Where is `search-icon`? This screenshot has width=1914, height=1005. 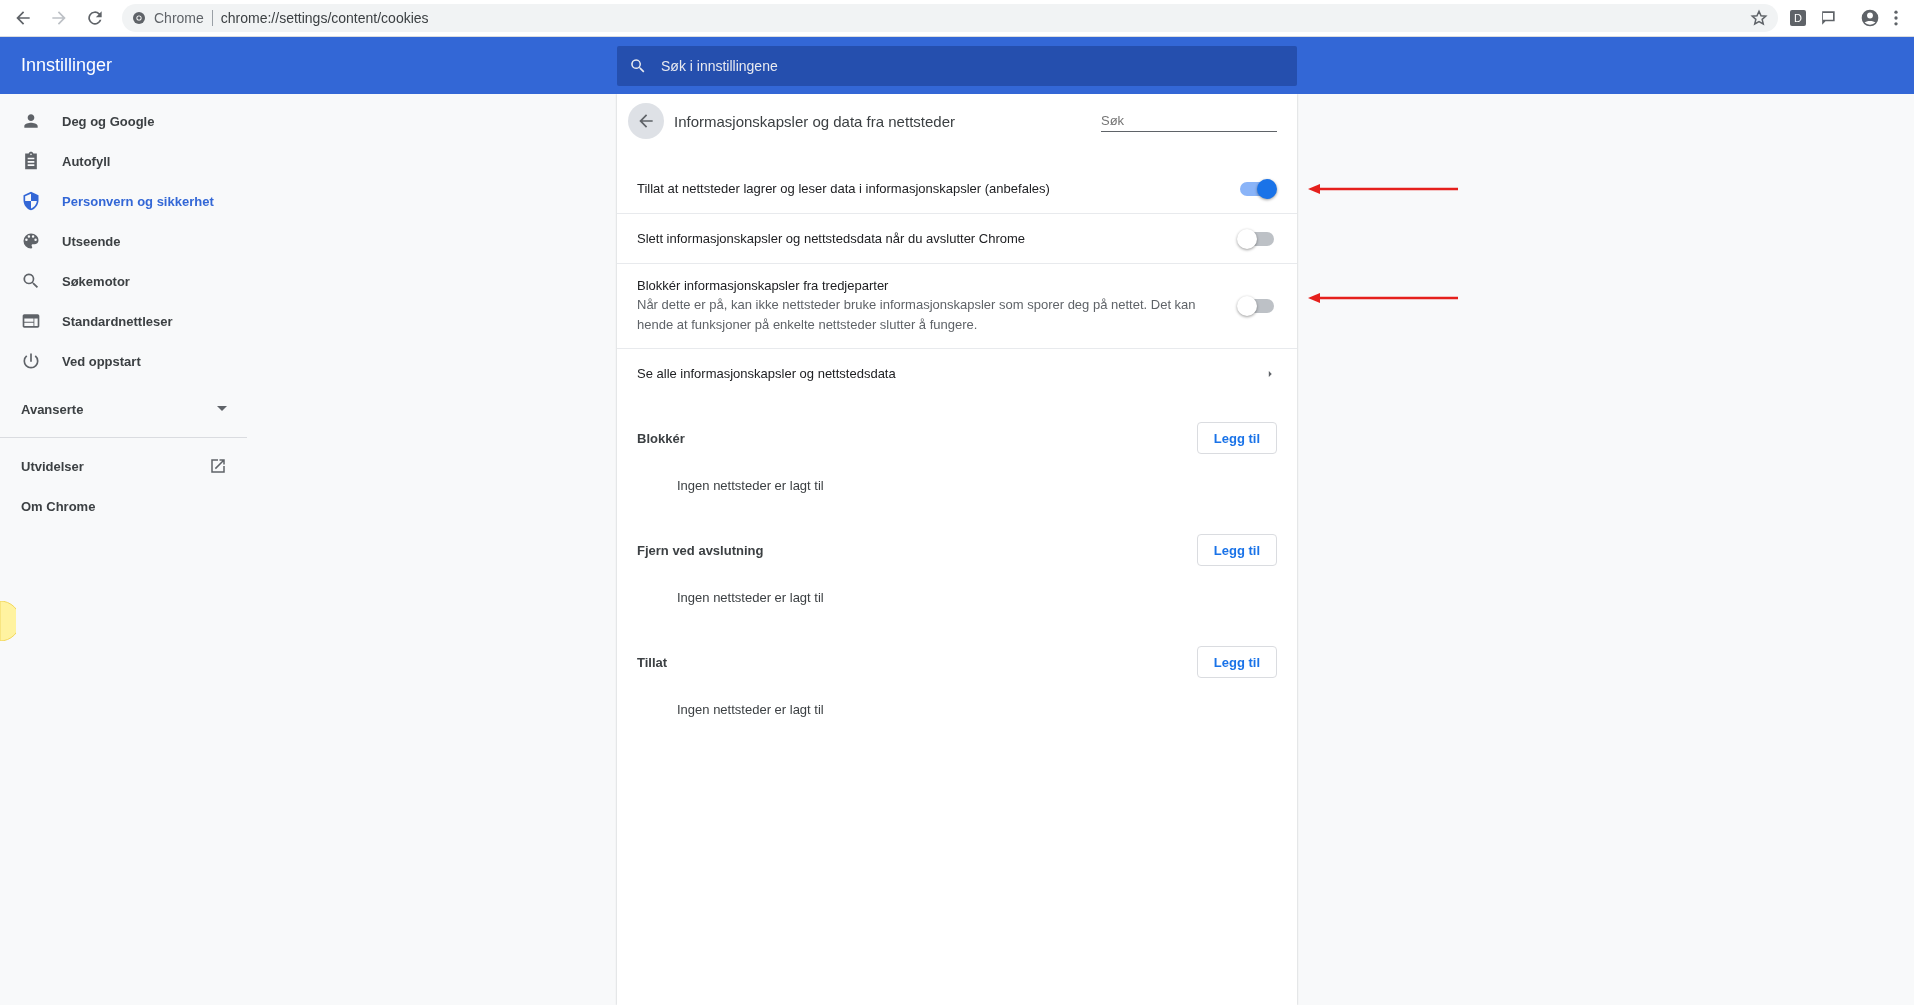 search-icon is located at coordinates (638, 65).